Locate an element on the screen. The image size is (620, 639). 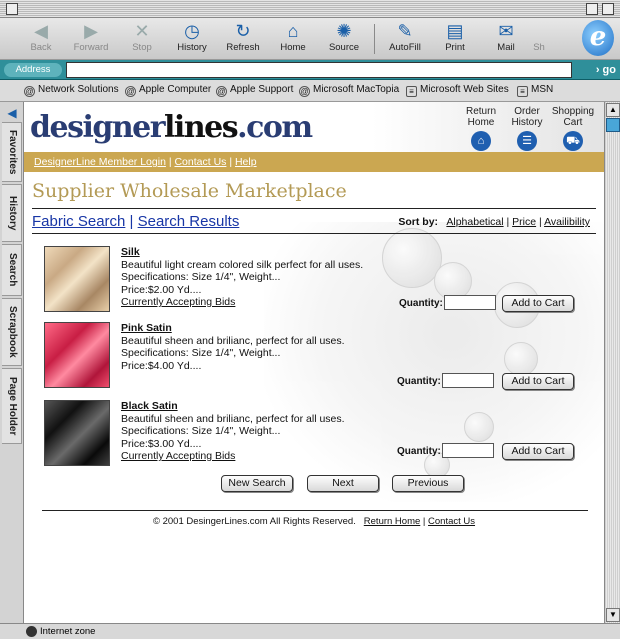
stop-icon: ✕ is located at coordinates (142, 31).